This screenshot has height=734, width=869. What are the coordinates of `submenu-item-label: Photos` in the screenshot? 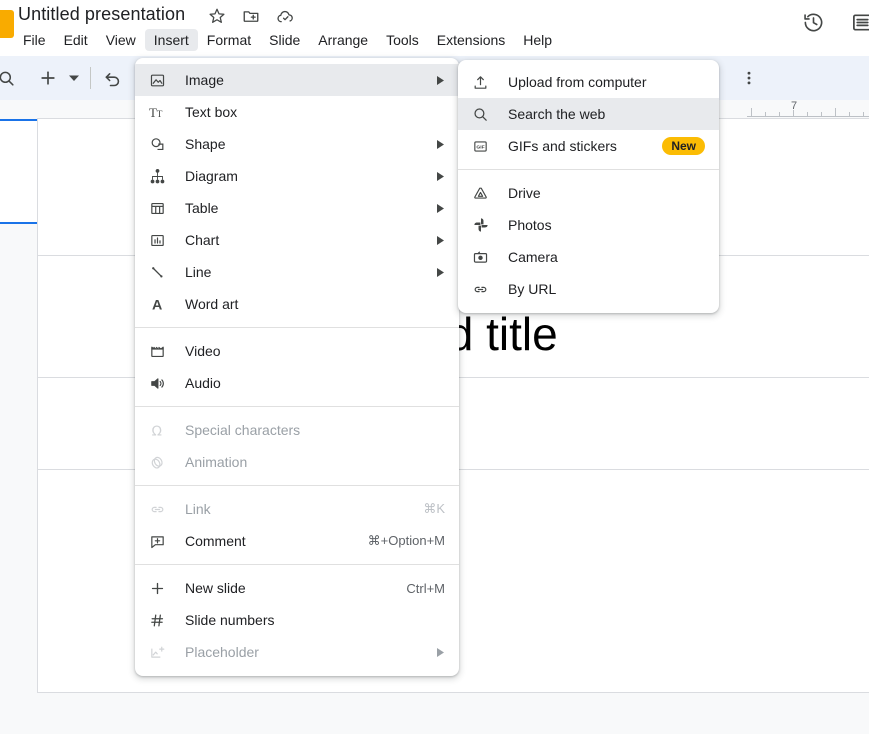 It's located at (530, 225).